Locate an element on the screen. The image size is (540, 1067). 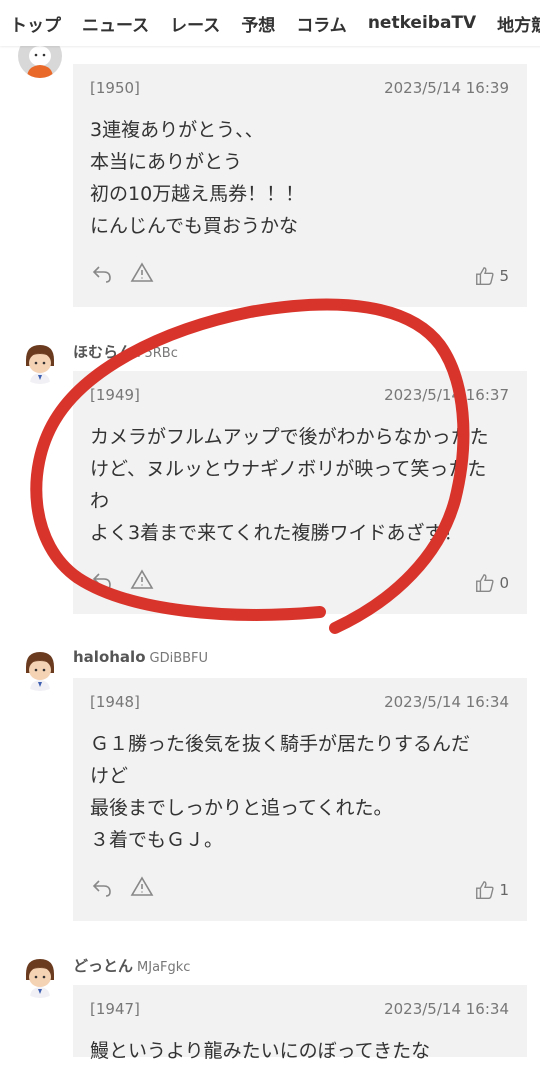
username-text: halohalo is located at coordinates (109, 657).